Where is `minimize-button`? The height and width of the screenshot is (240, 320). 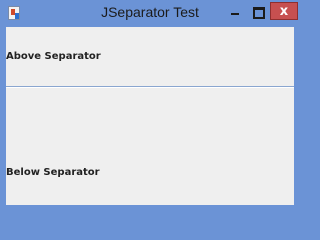
minimize-button is located at coordinates (235, 12).